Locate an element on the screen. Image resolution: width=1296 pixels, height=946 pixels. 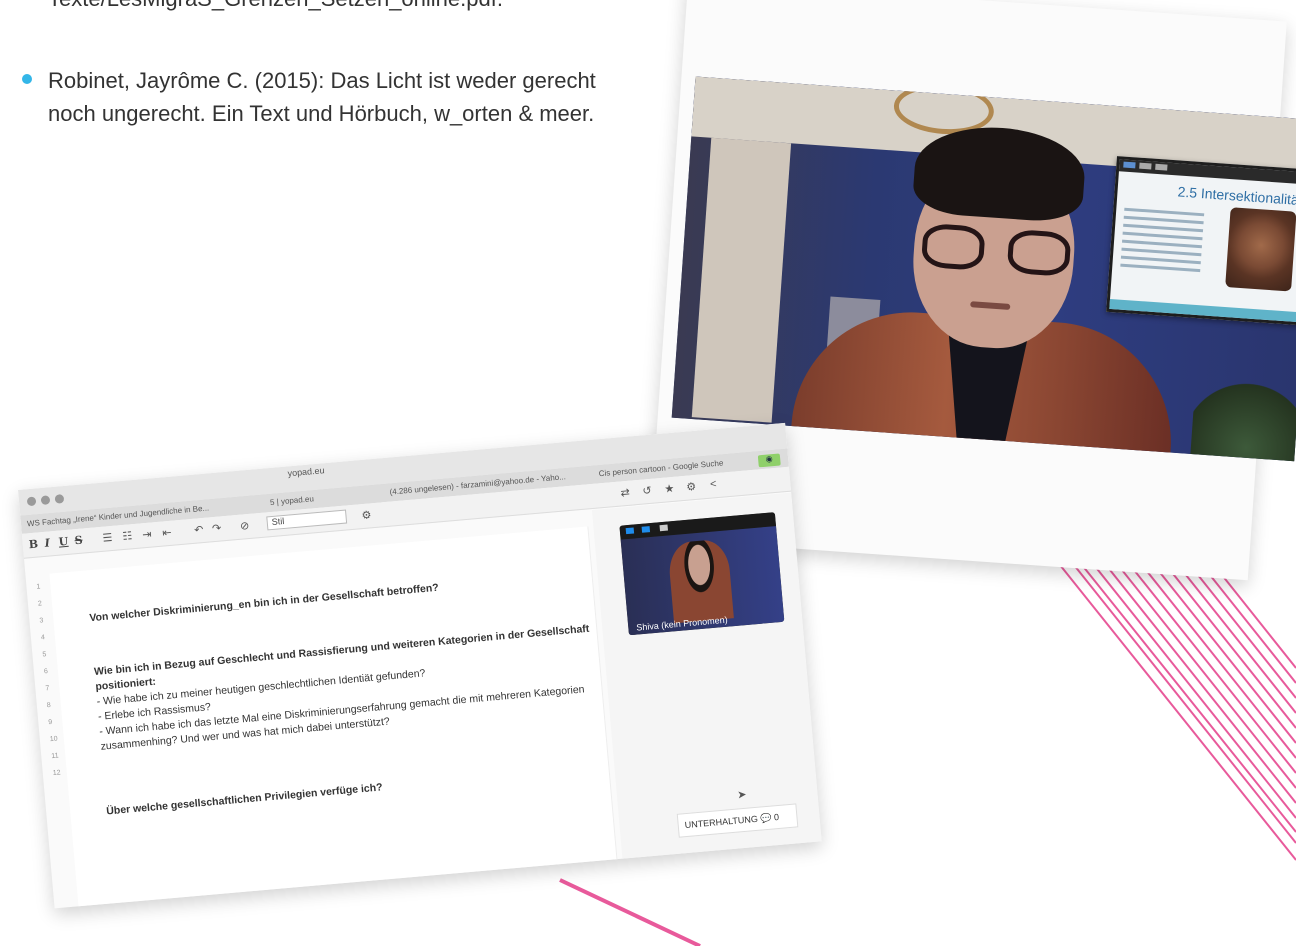
url-bar: yopad.eu is located at coordinates (306, 471).